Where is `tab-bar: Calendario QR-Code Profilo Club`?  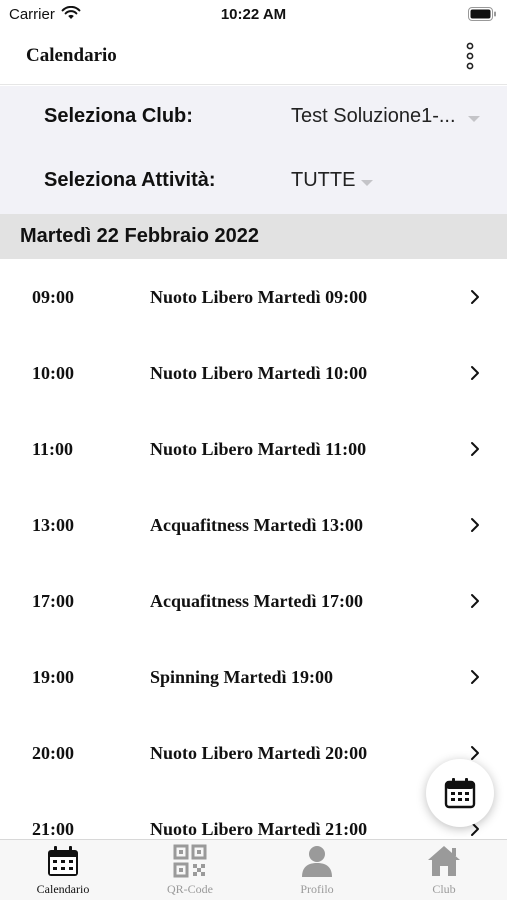 tab-bar: Calendario QR-Code Profilo Club is located at coordinates (253, 869).